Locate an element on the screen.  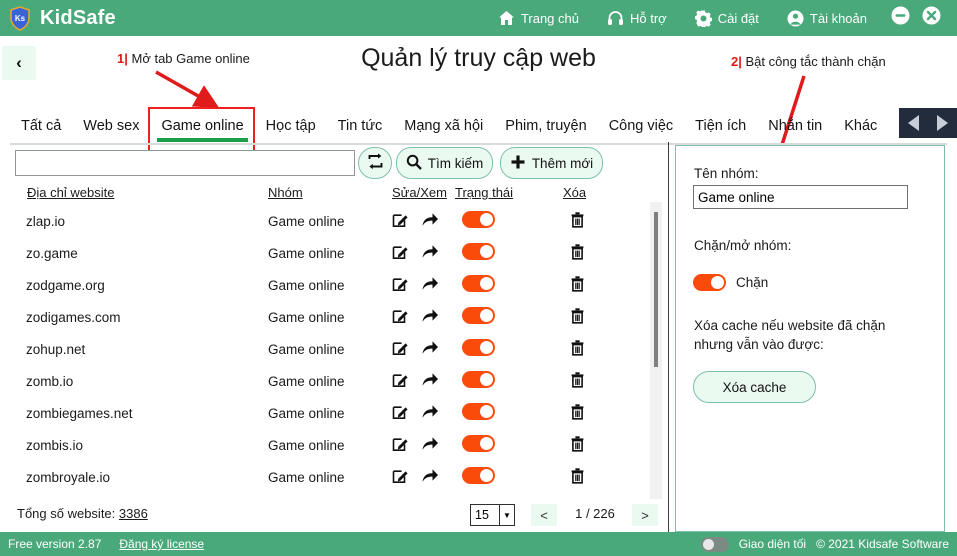
total-websites-label: Tổng số website: is located at coordinates (66, 513).